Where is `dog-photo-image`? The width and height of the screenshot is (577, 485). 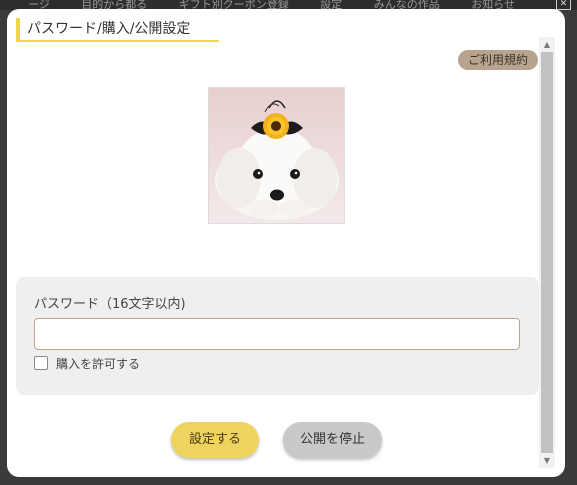 dog-photo-image is located at coordinates (276, 155).